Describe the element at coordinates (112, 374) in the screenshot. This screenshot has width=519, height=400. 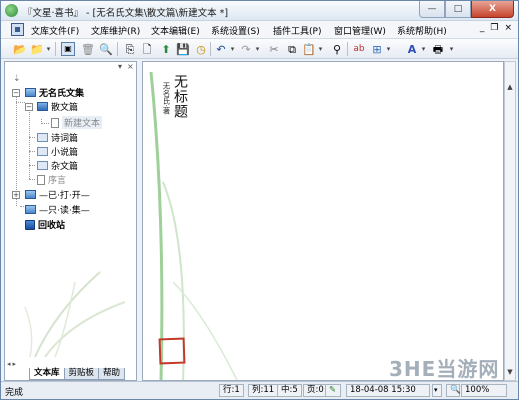
I see `tab-help: 帮助` at that location.